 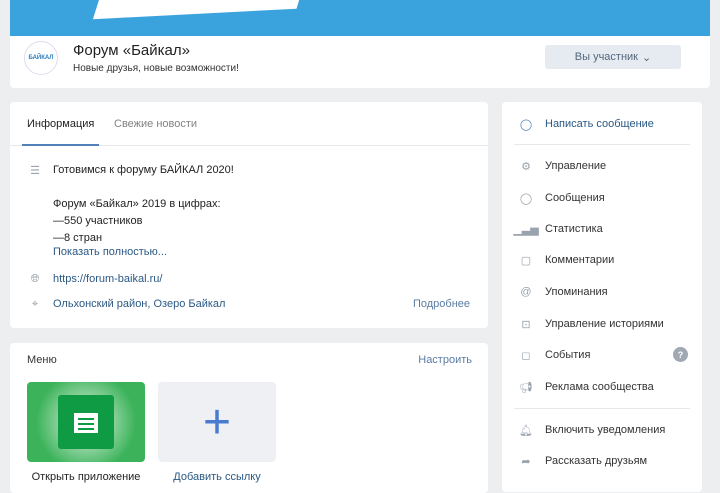 What do you see at coordinates (143, 170) in the screenshot?
I see `description-line: Готовимся к форуму БАЙКАЛ 2020!` at bounding box center [143, 170].